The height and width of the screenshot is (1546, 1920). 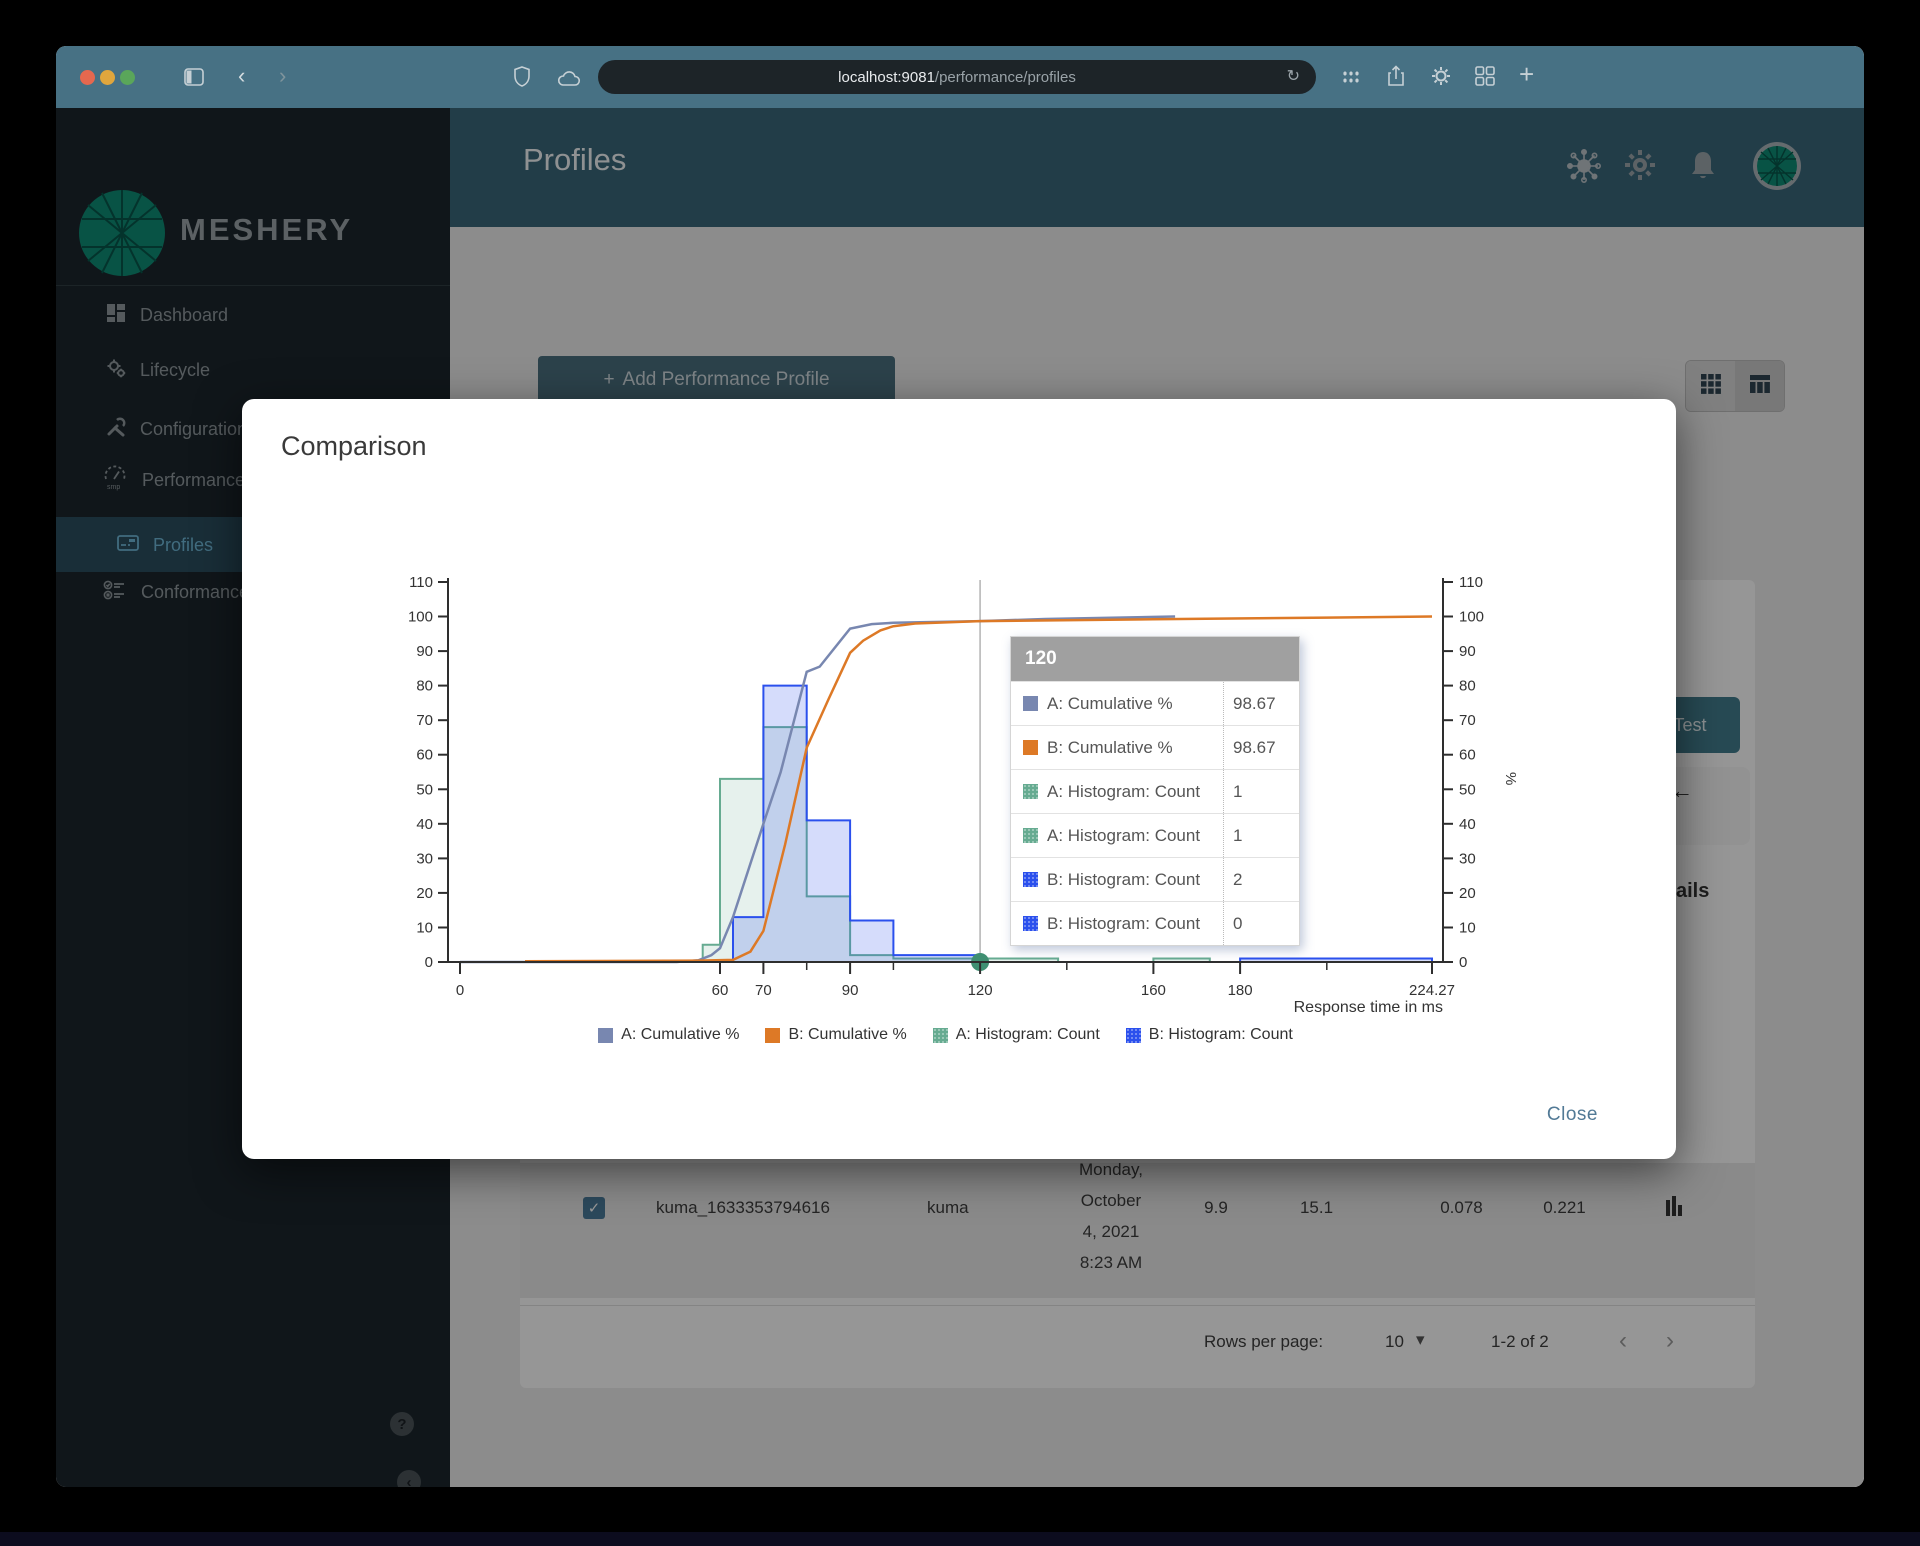 What do you see at coordinates (1261, 879) in the screenshot?
I see `tooltip-value: 2` at bounding box center [1261, 879].